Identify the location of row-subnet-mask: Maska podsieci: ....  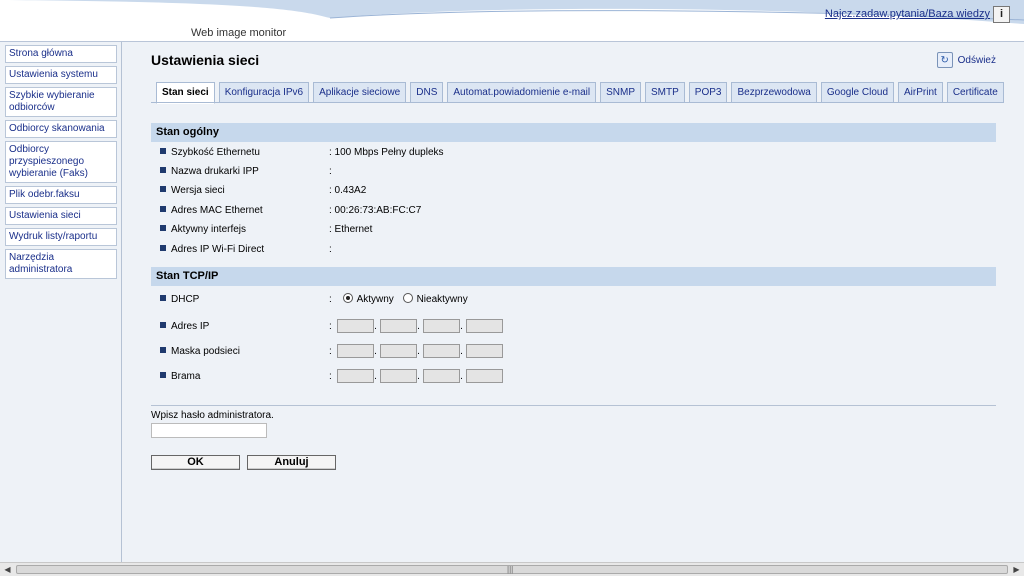
(331, 351).